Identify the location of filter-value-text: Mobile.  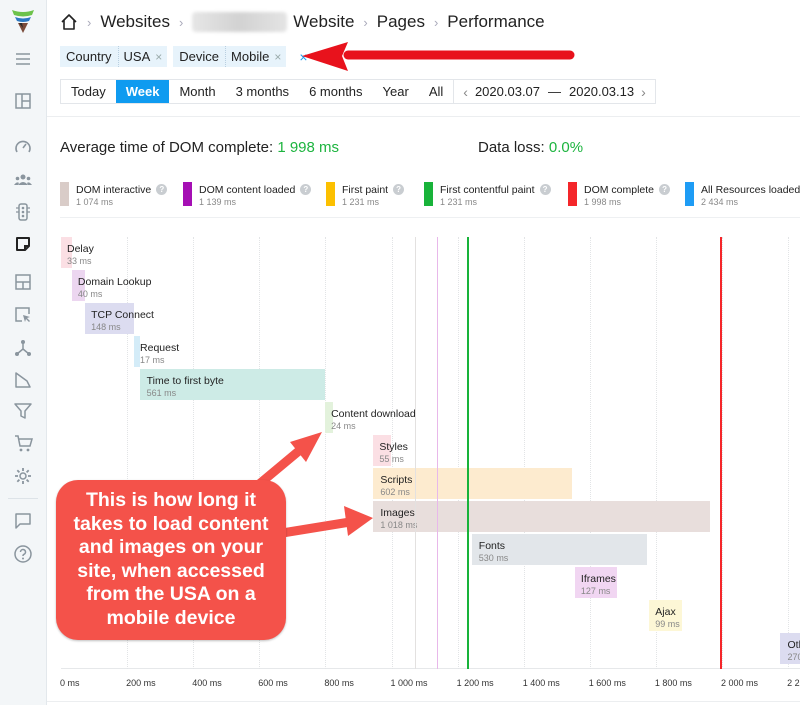
(250, 56).